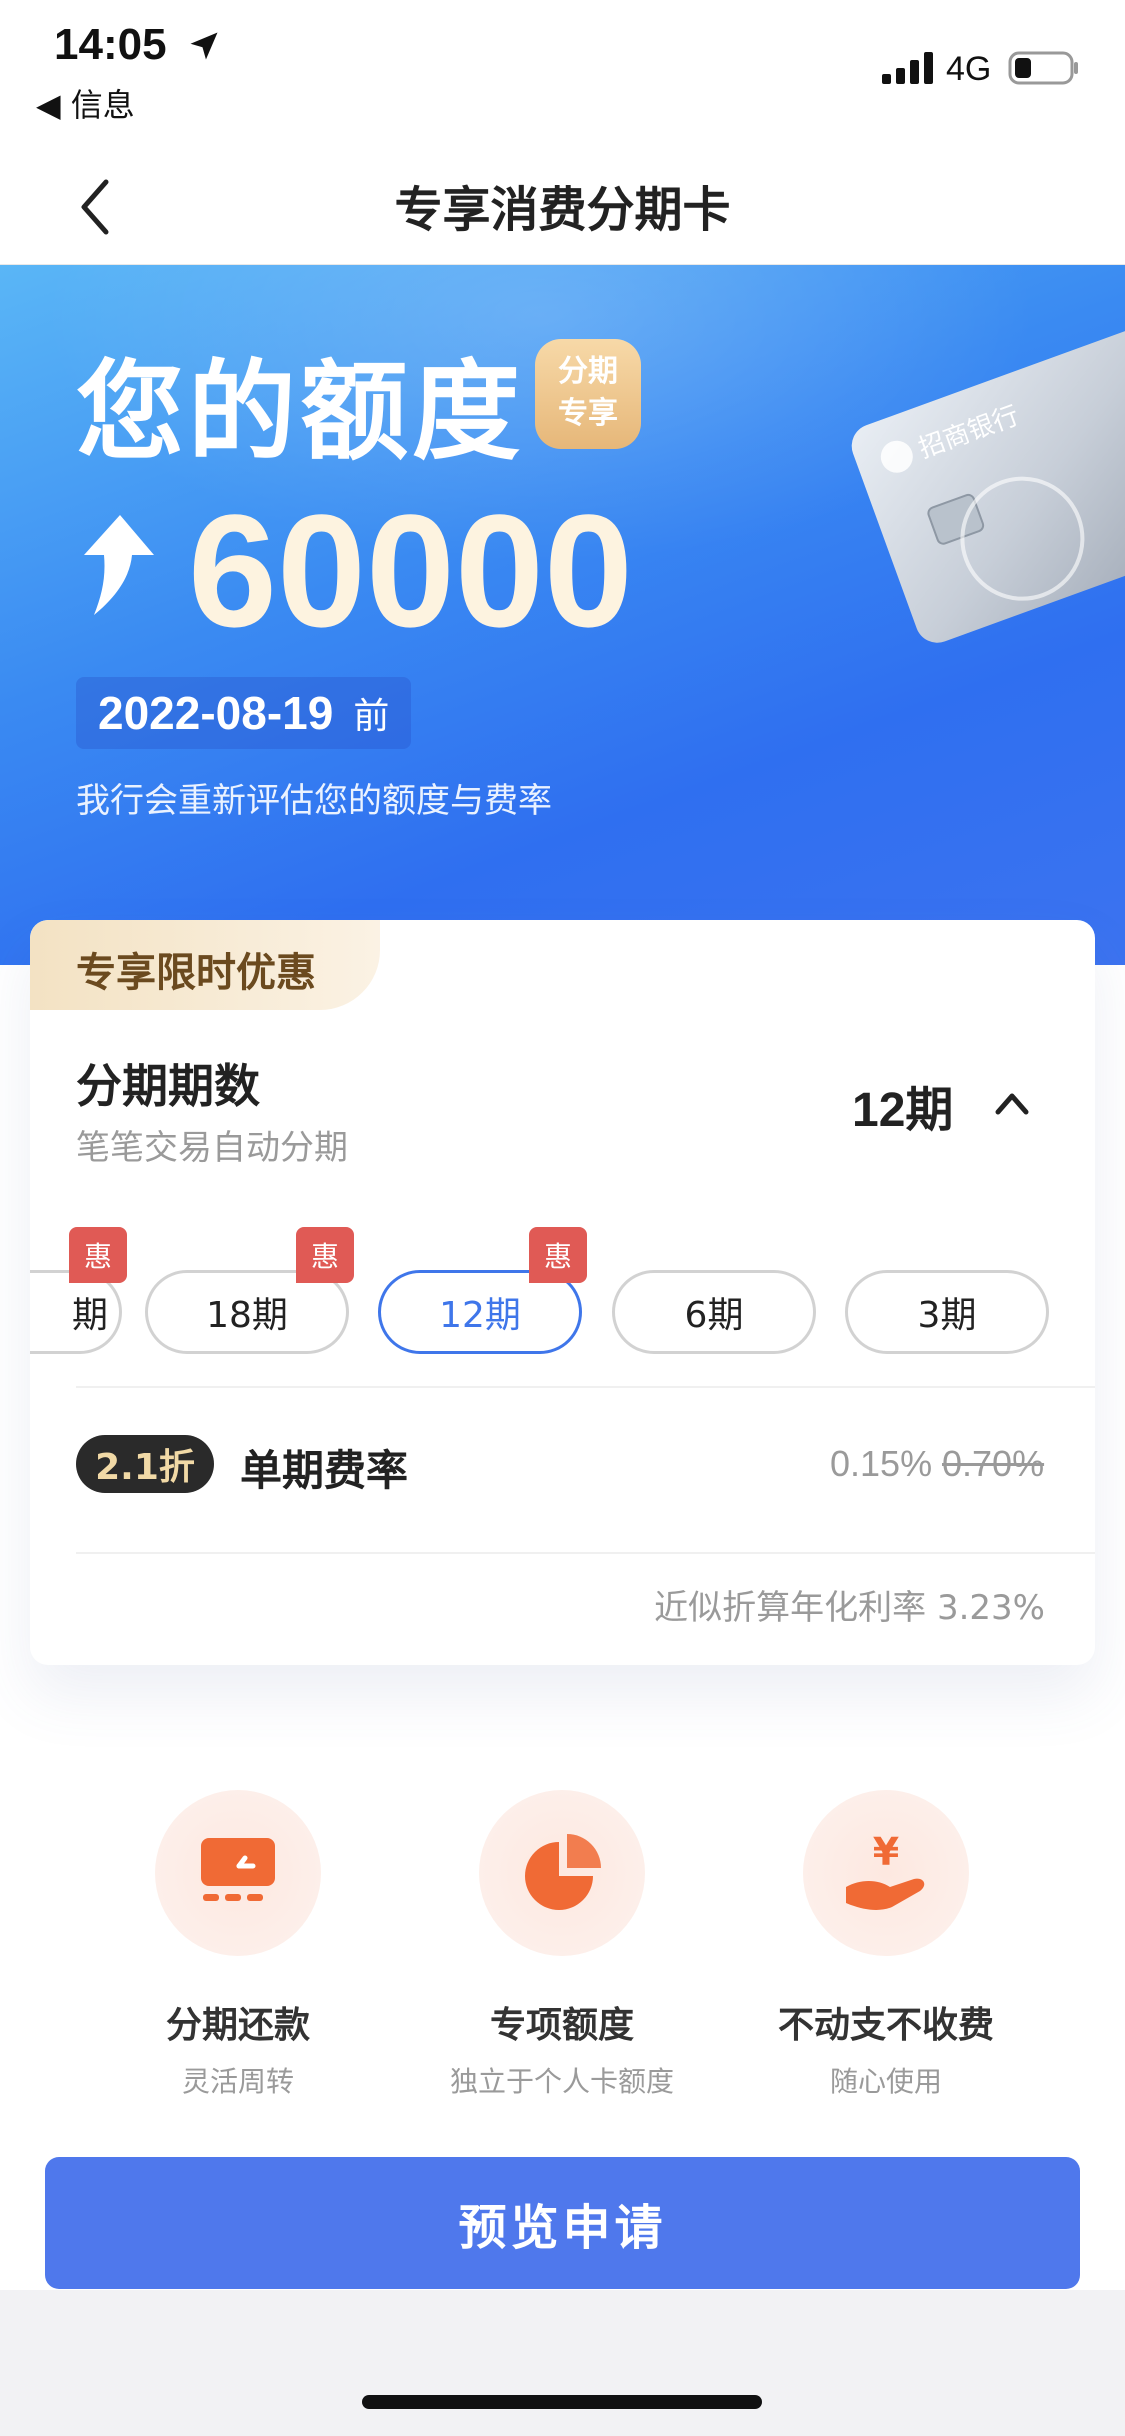 This screenshot has height=2436, width=1125. What do you see at coordinates (247, 1315) in the screenshot?
I see `chip-label: 18期` at bounding box center [247, 1315].